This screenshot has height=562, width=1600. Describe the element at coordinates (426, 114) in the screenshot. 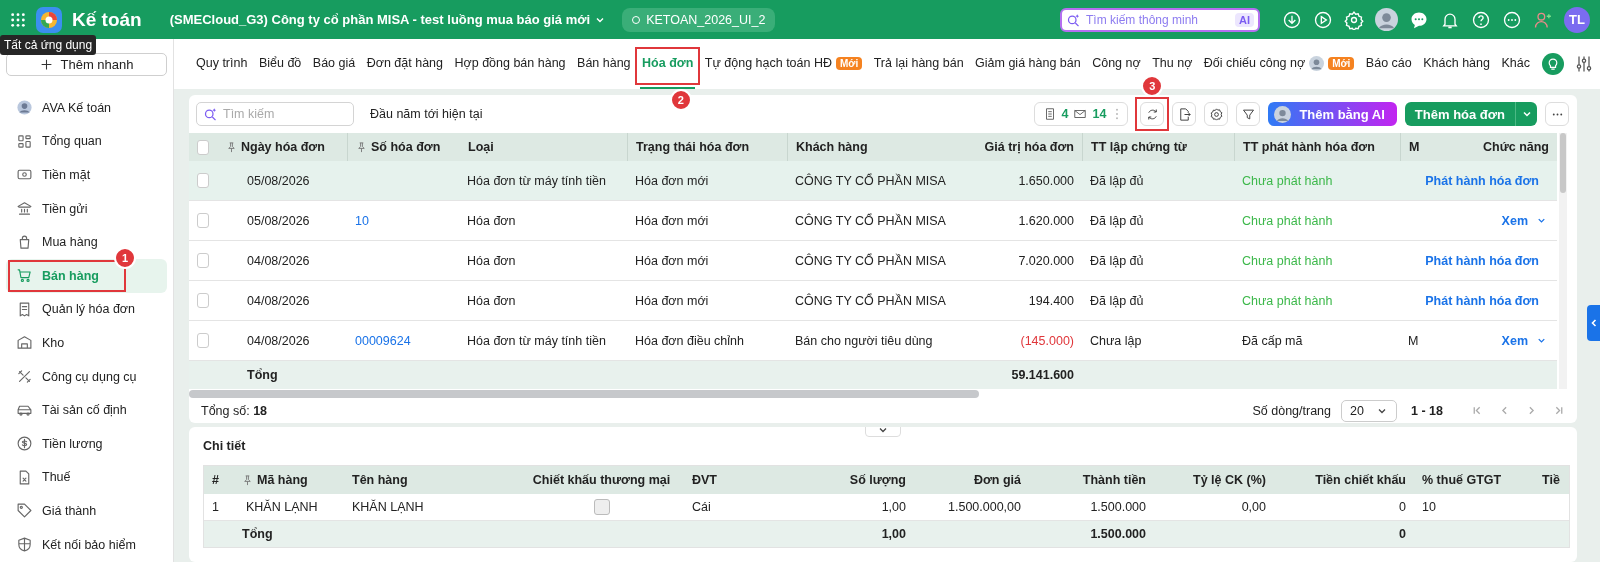

I see `period-filter: Đầu năm tới hiện tại` at that location.